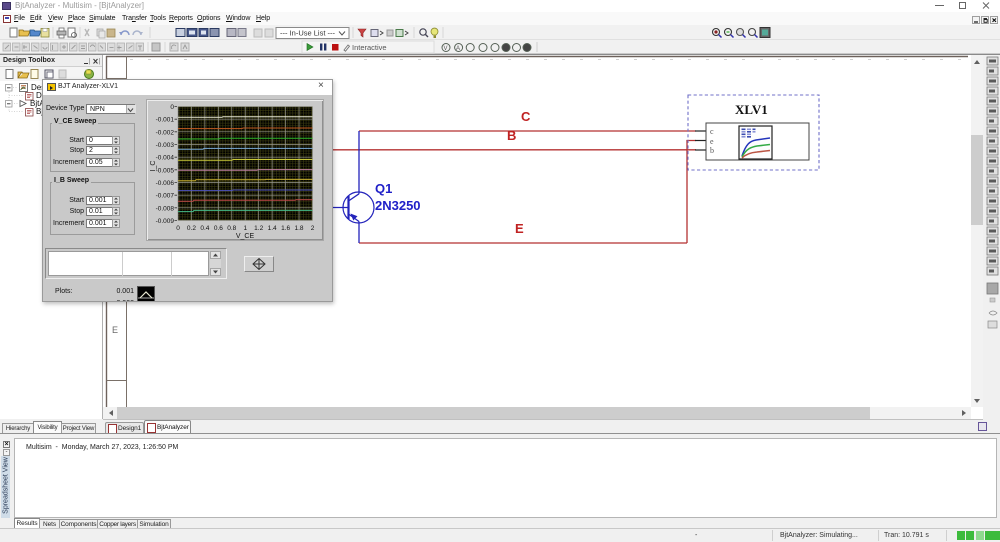 The height and width of the screenshot is (542, 1000). I want to click on svg-text: b, so click(712, 150).